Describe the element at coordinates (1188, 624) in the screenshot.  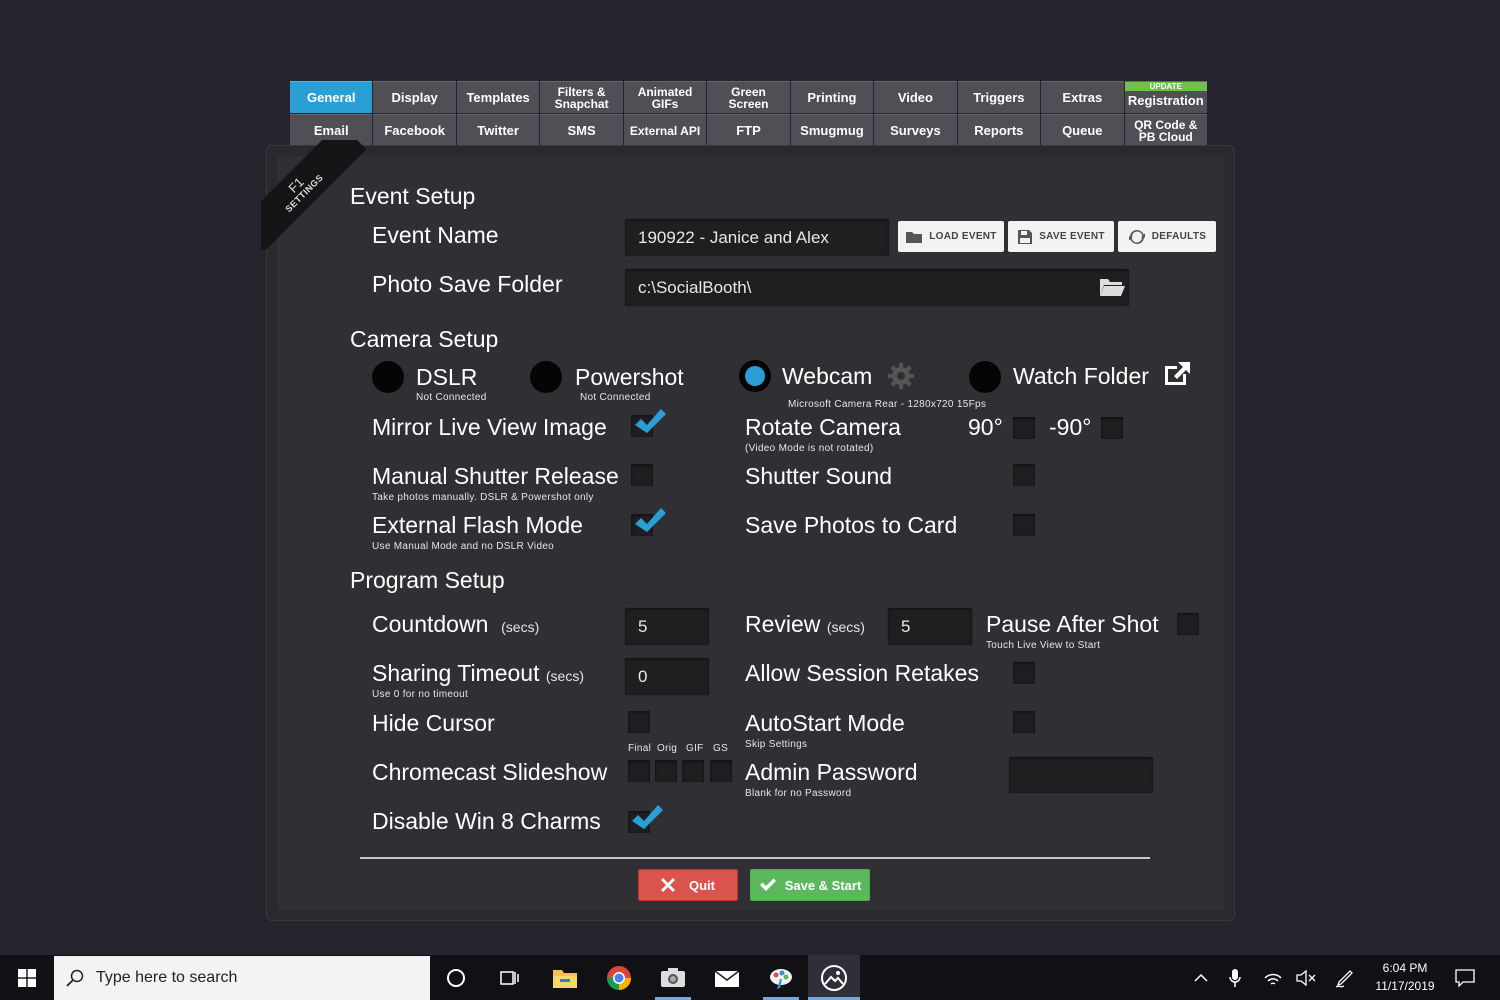
I see `pause-after-shot-checkbox` at that location.